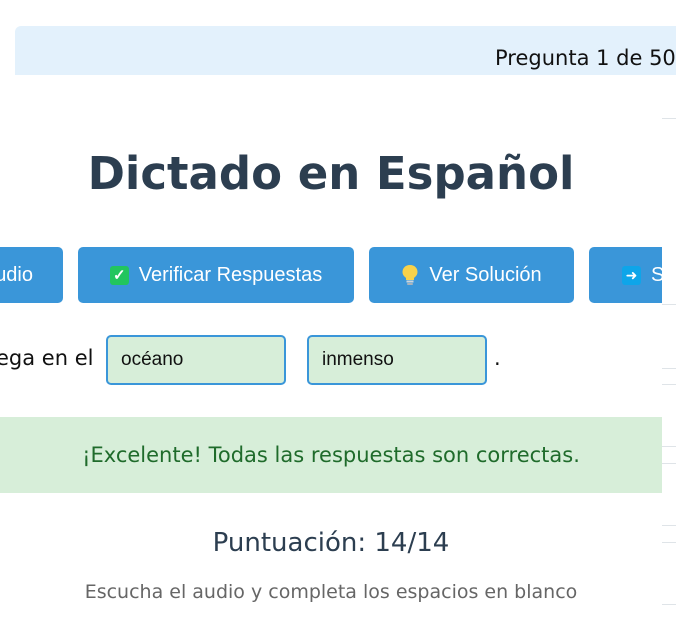 Image resolution: width=676 pixels, height=622 pixels. Describe the element at coordinates (47, 358) in the screenshot. I see `sentence-text-prefix: ega en el` at that location.